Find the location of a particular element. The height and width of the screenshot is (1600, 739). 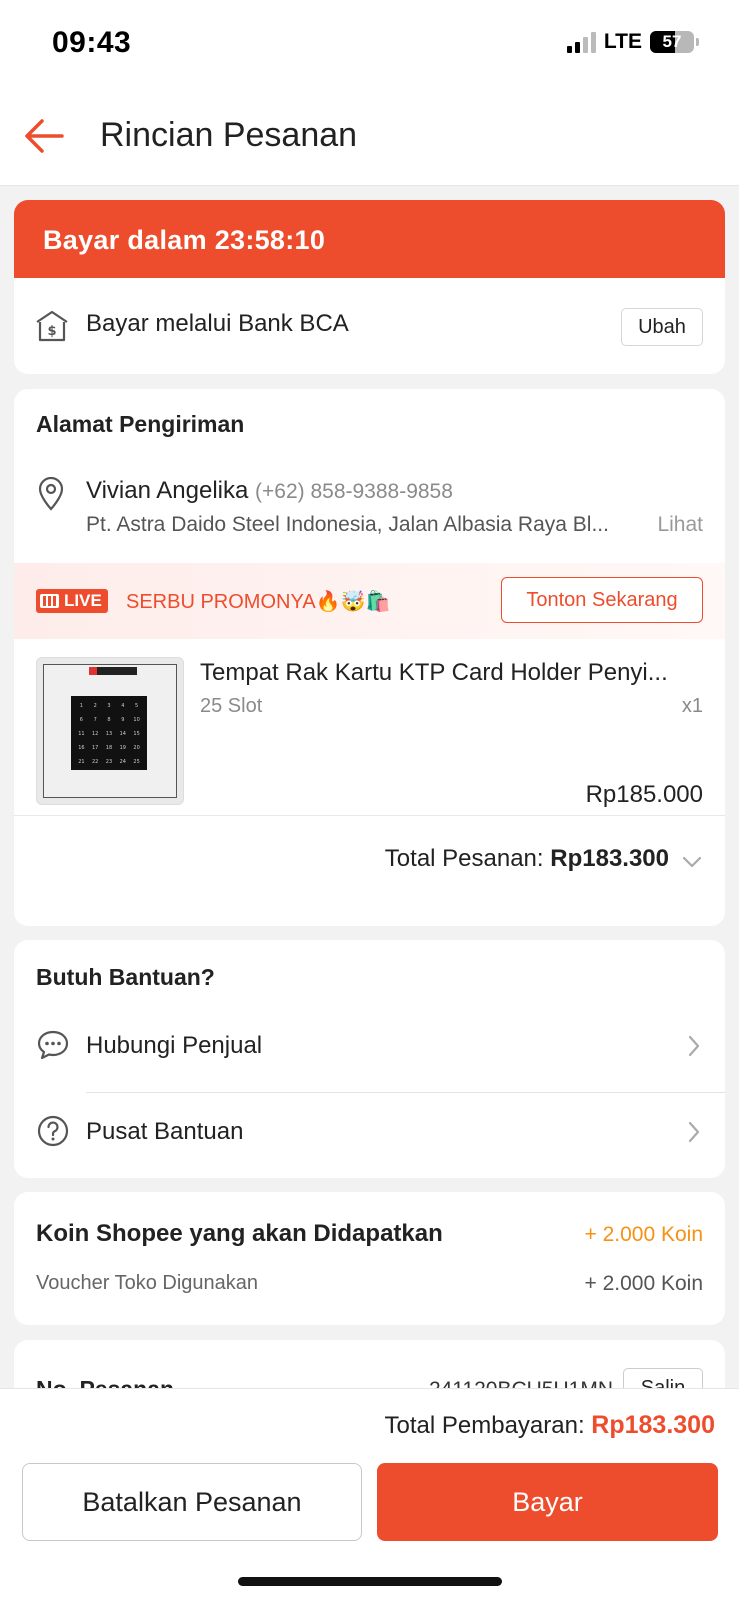

divider is located at coordinates (369, 815).